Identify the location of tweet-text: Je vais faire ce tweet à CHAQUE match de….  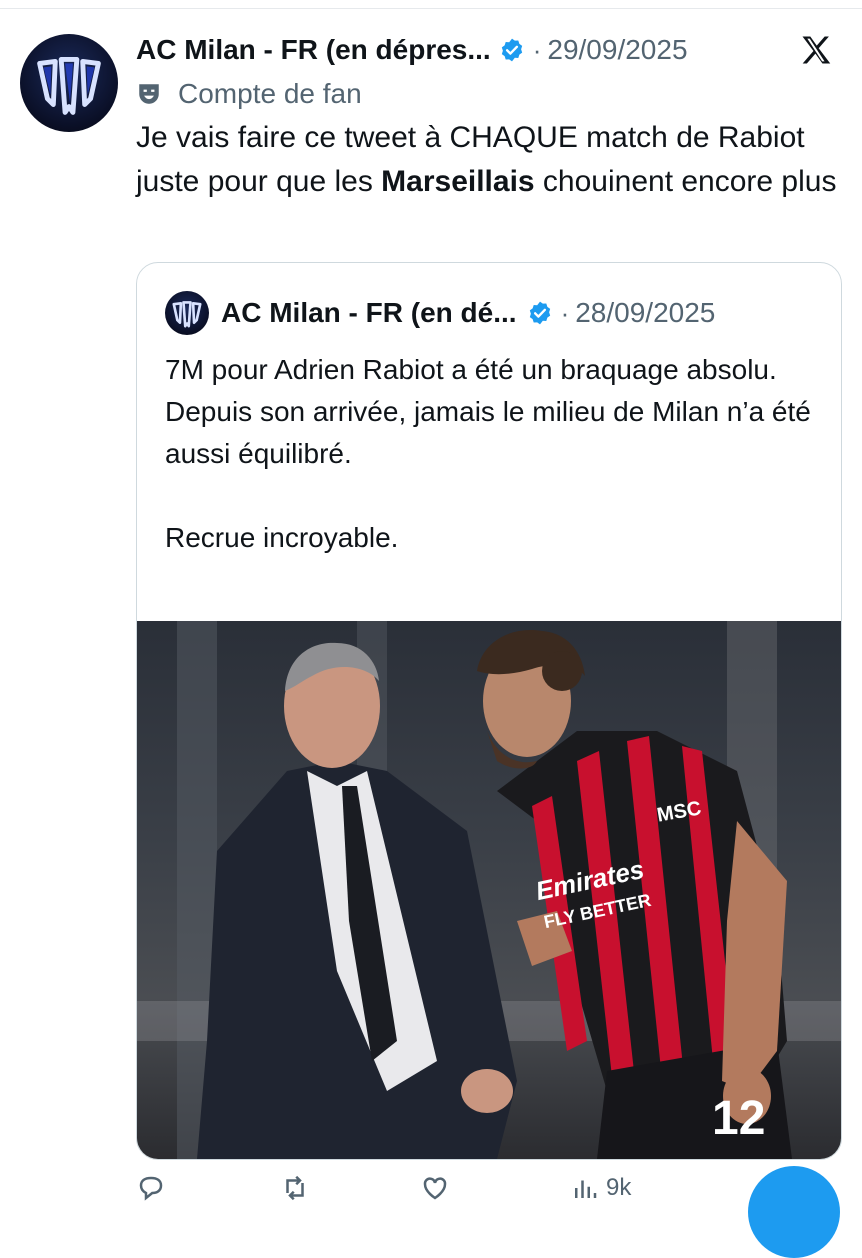
(491, 160).